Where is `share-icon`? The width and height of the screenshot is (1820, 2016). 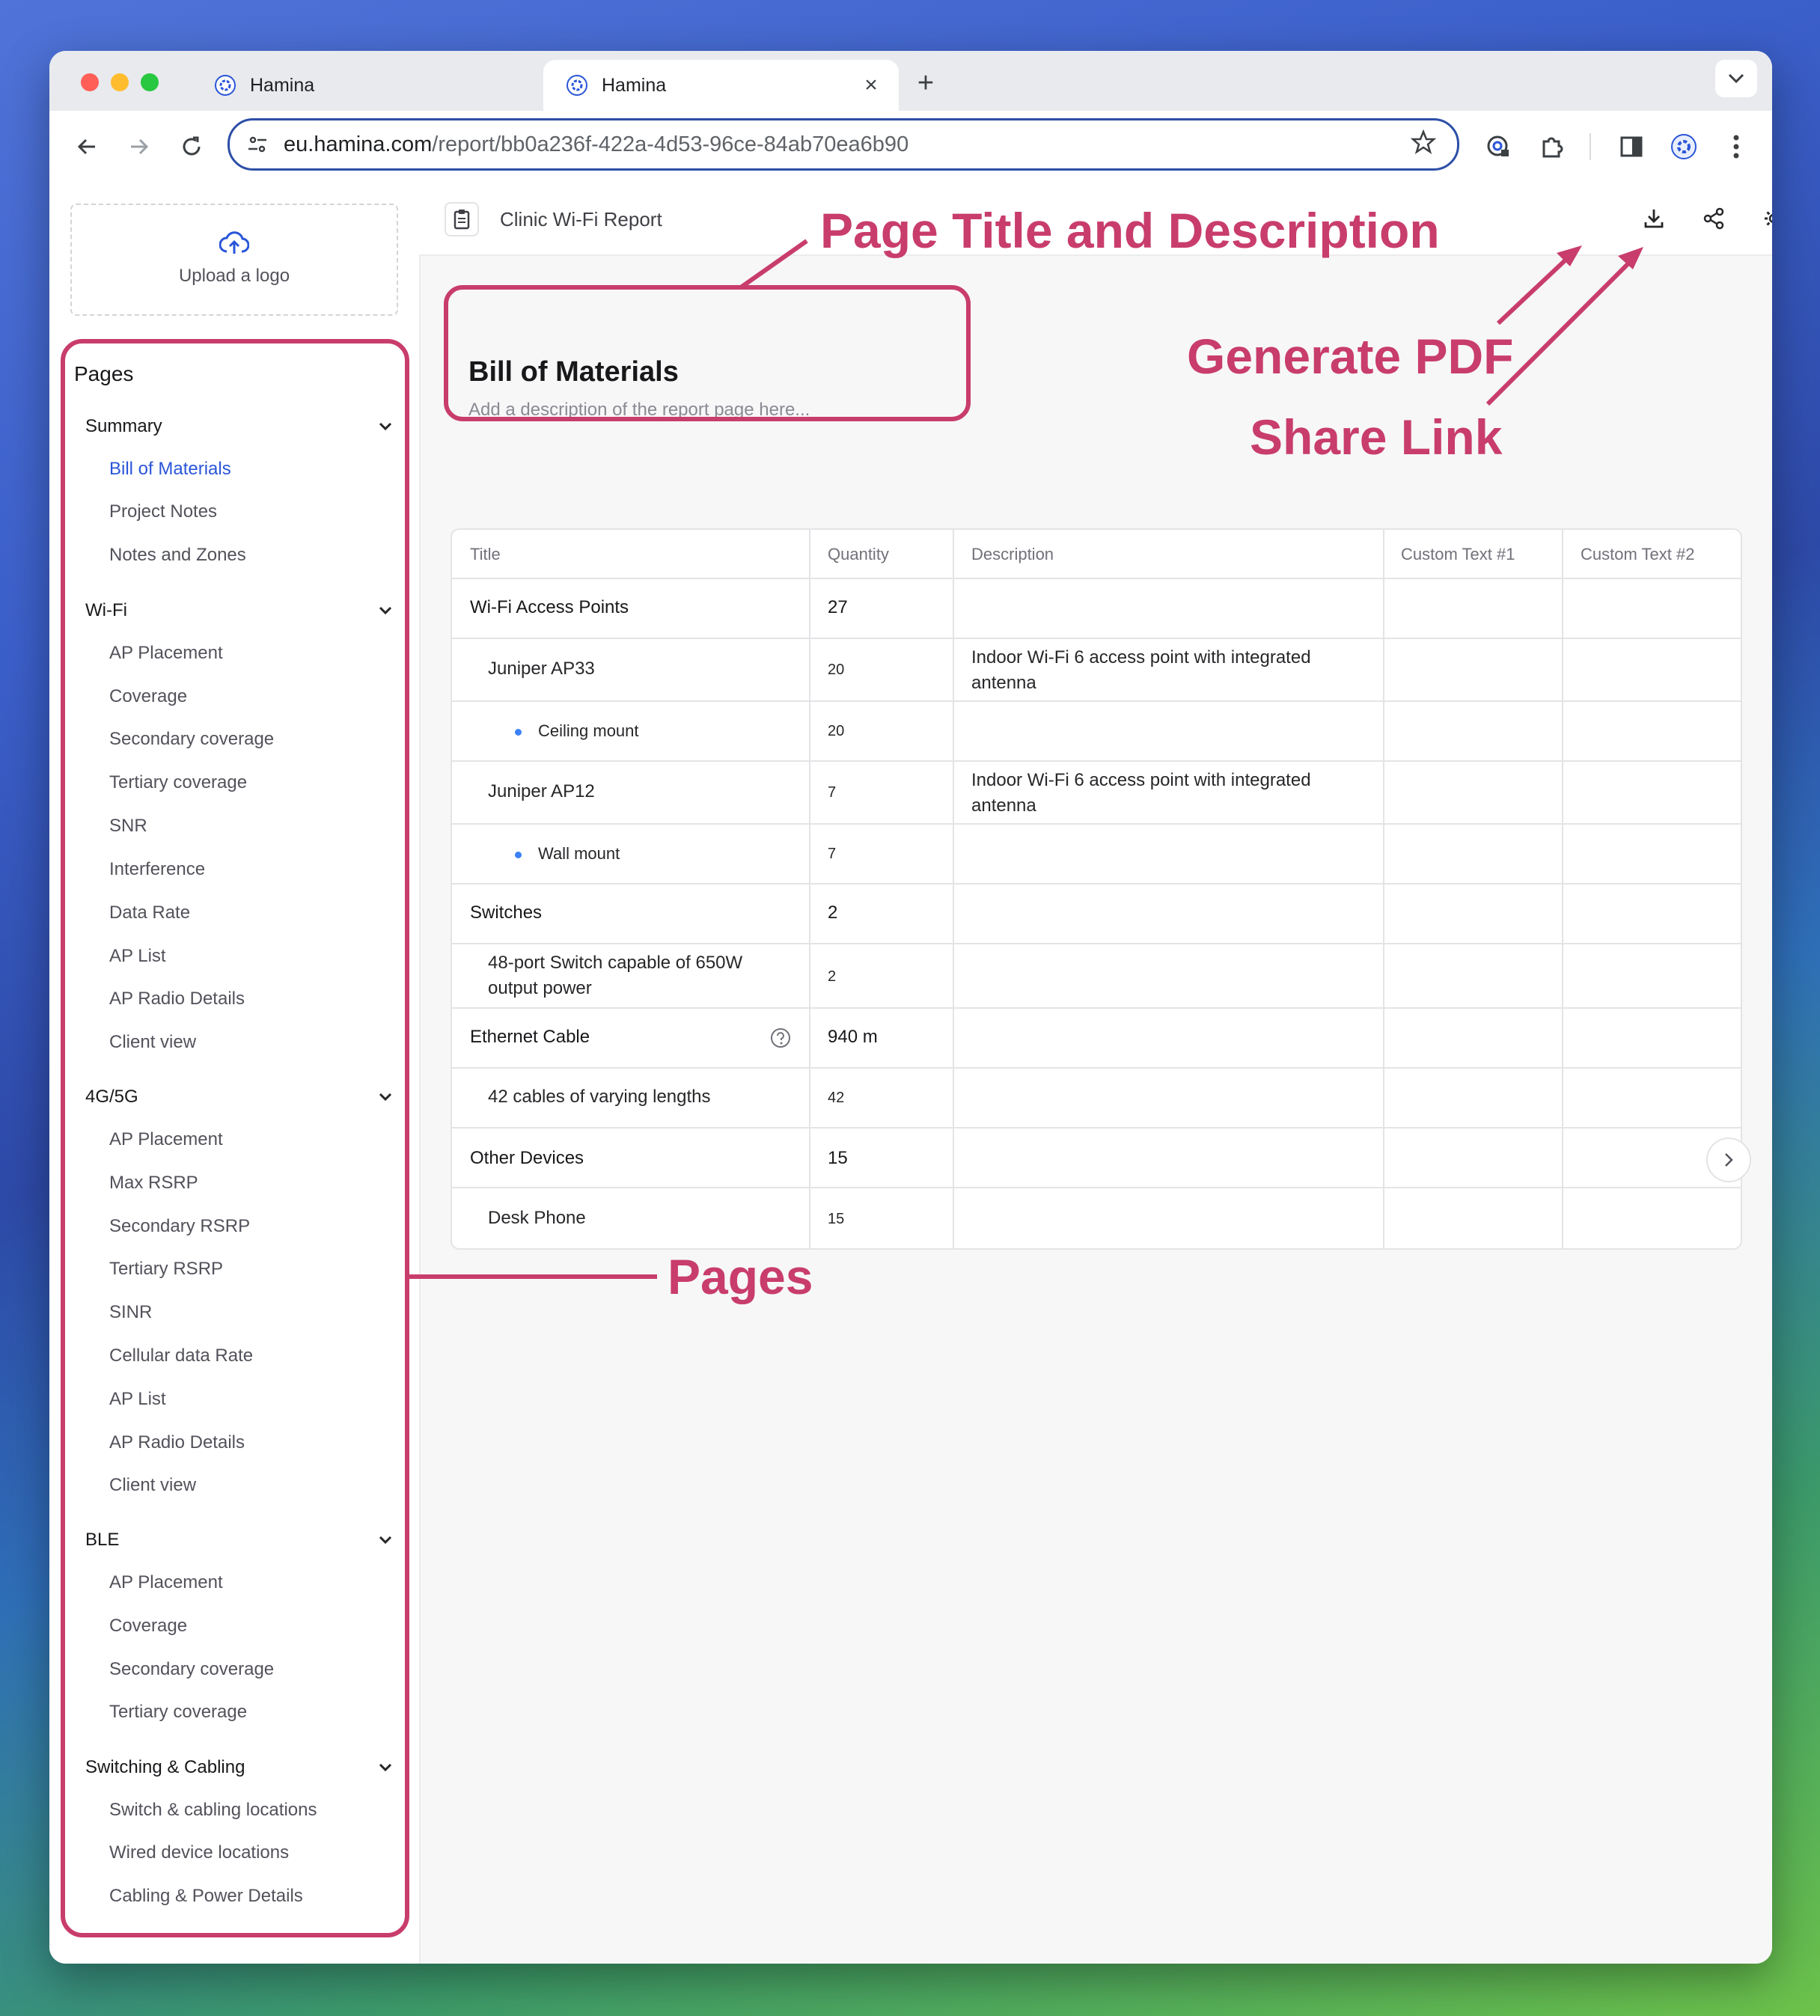
share-icon is located at coordinates (1713, 218).